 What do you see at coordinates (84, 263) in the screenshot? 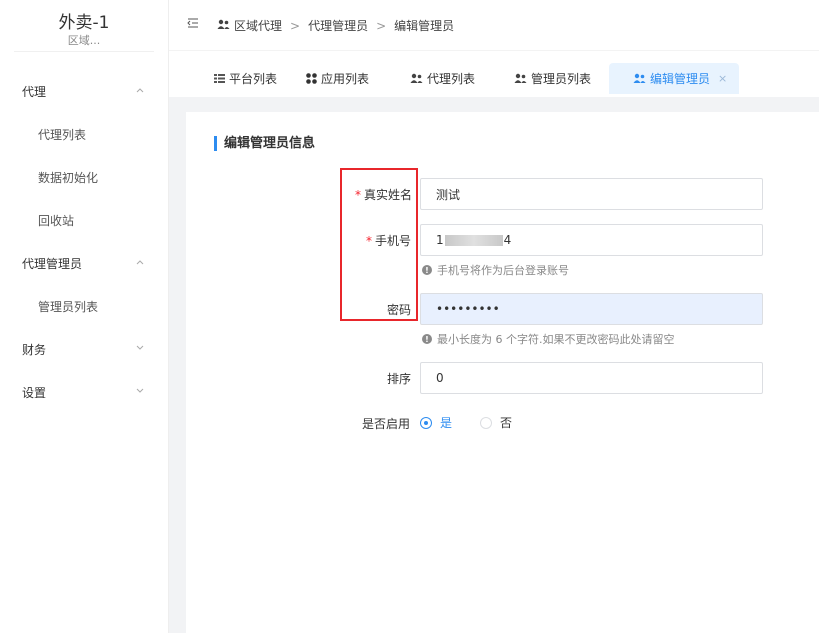
I see `sidebar-group-agent-admin: 代理管理员` at bounding box center [84, 263].